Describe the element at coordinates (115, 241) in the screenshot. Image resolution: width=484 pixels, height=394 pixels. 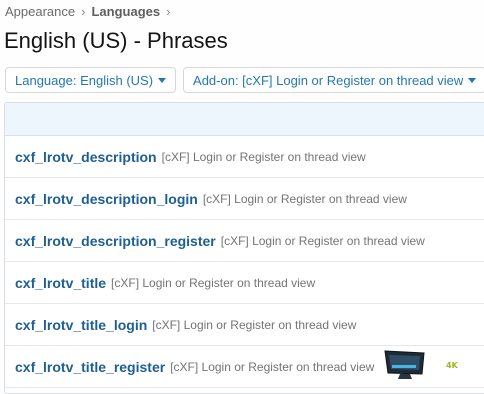
I see `phrase-name-link: cxf_lrotv_description_register` at that location.